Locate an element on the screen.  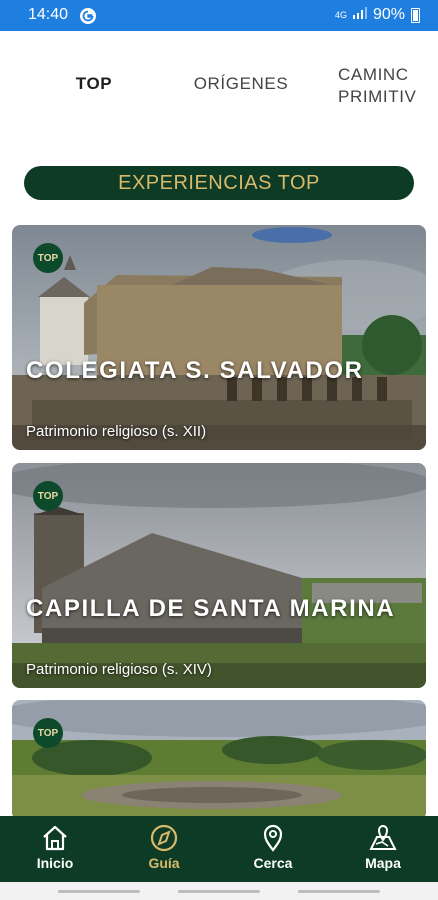
section-title-pill: EXPERIENCIAS TOP is located at coordinates (219, 183).